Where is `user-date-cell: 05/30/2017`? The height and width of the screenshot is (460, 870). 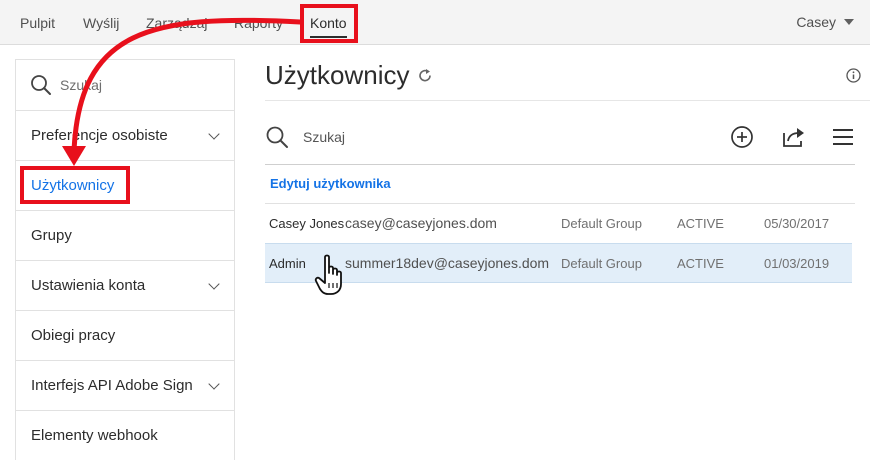
user-date-cell: 05/30/2017 is located at coordinates (797, 223).